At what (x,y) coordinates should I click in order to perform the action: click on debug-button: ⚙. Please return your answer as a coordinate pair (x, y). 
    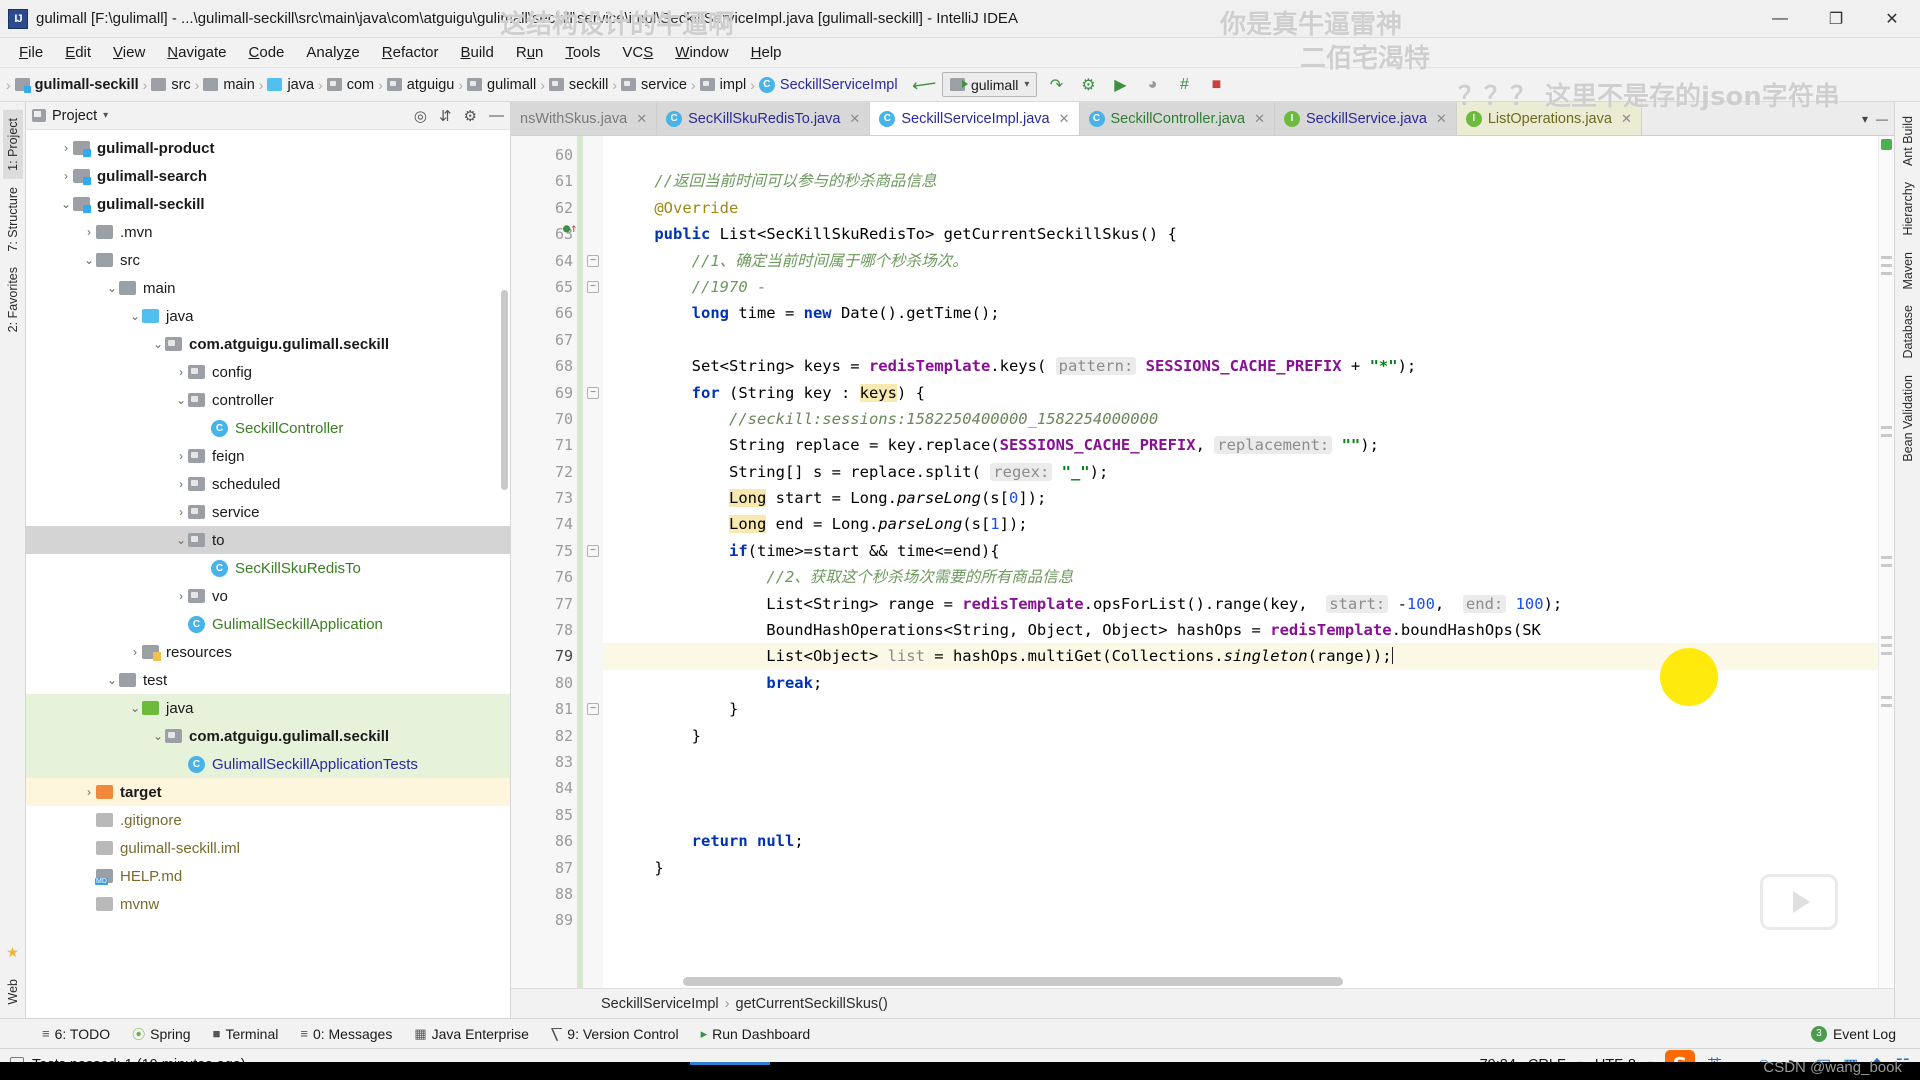
    Looking at the image, I should click on (1088, 85).